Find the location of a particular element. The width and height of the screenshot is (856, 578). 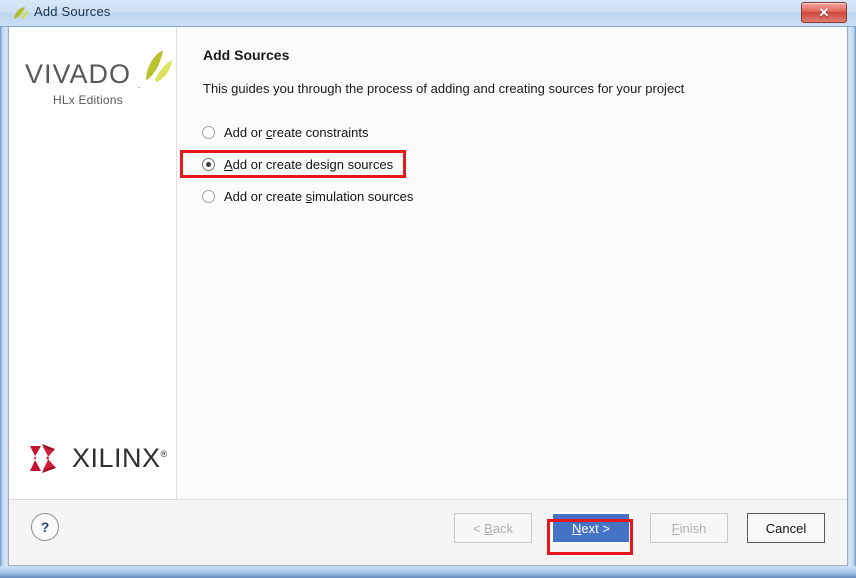

xilinx-mark-icon is located at coordinates (43, 458).